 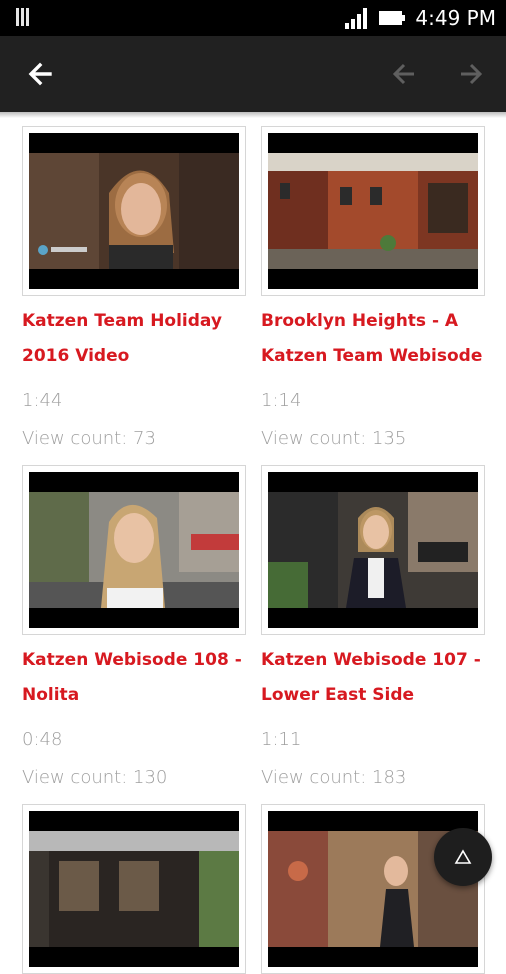 I want to click on view-count: View count: 73, so click(x=89, y=438).